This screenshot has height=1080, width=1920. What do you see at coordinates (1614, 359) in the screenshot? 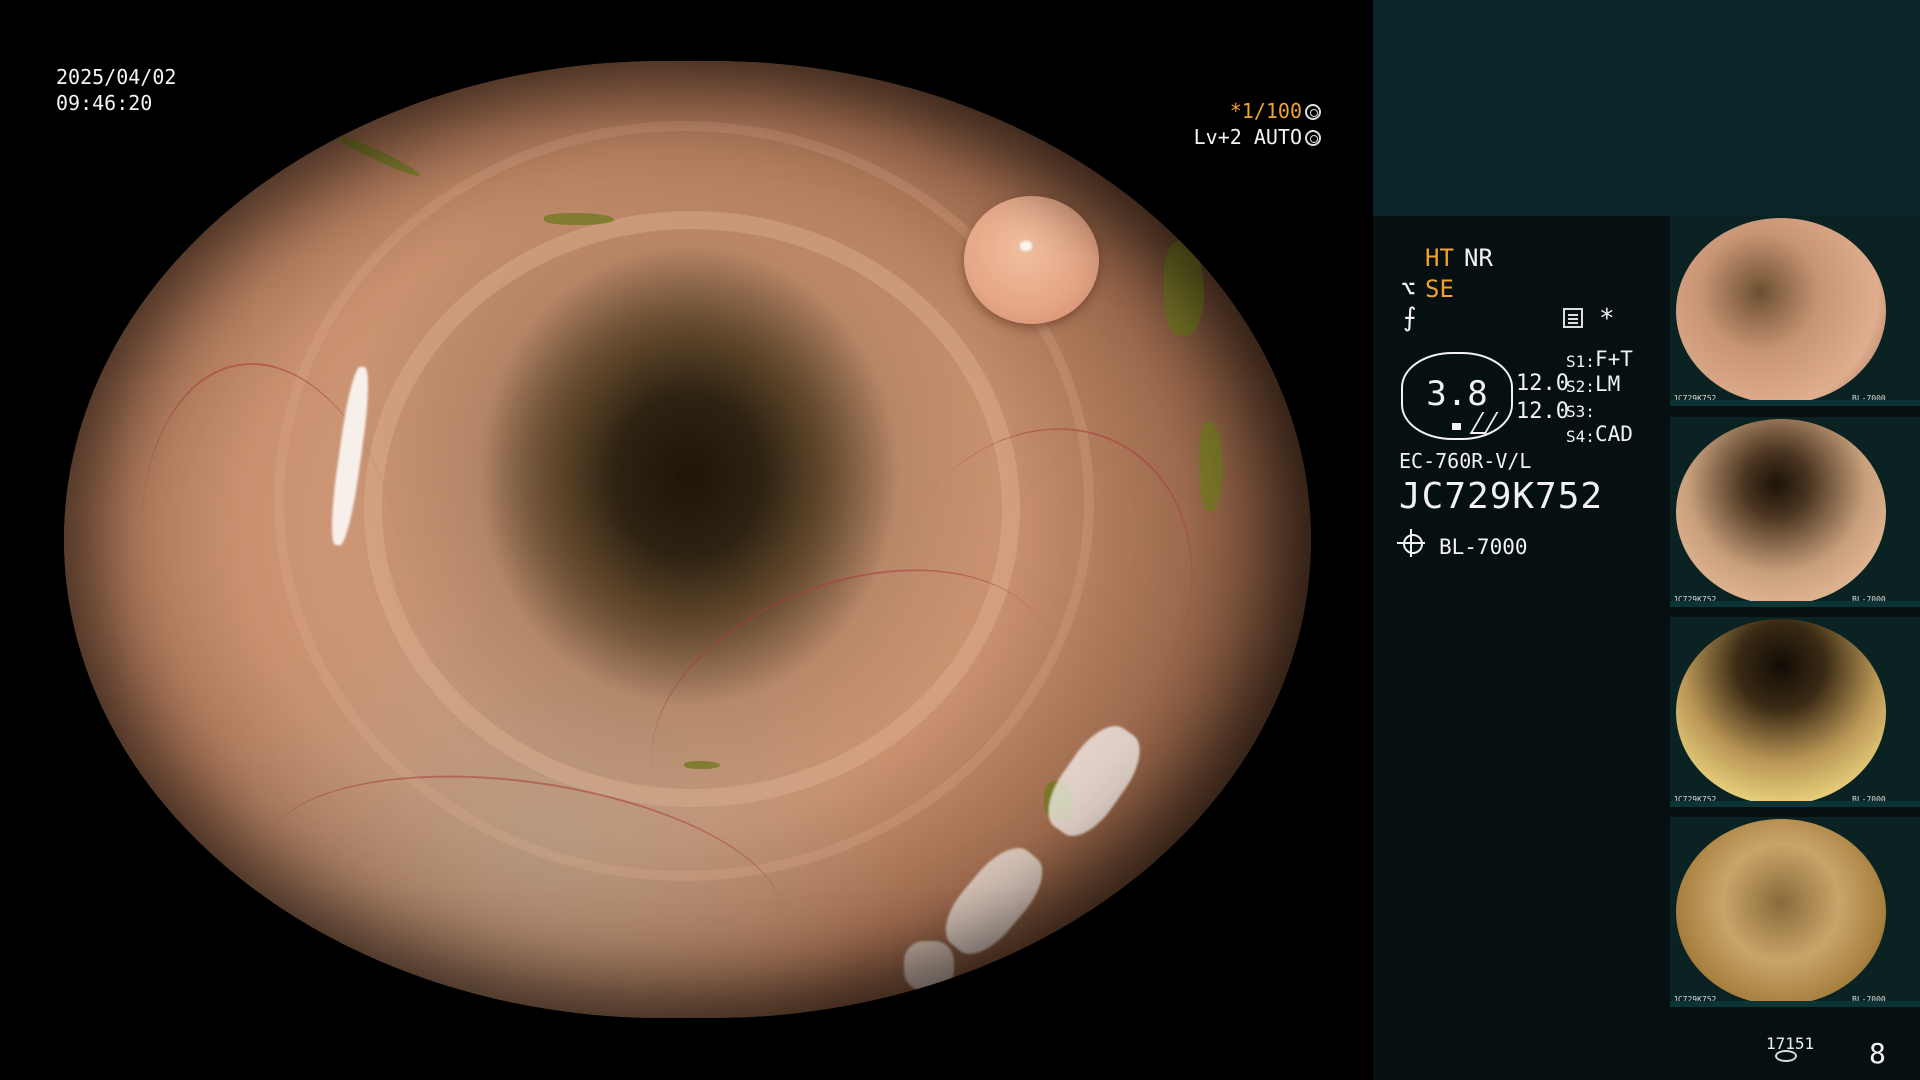
I see `switch-1-value: F+T` at bounding box center [1614, 359].